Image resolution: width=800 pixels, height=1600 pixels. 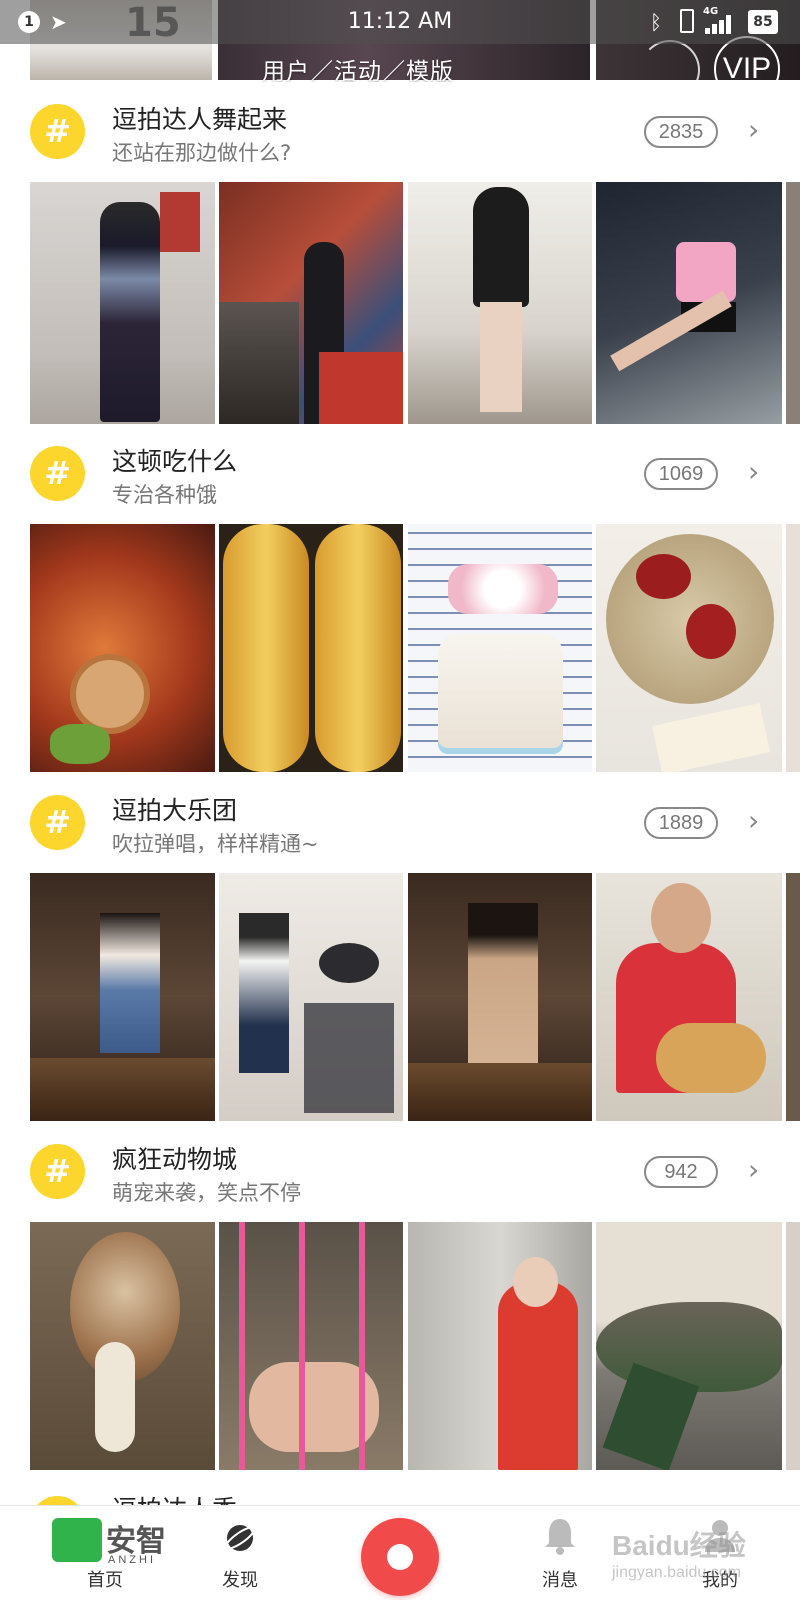 I want to click on watermark: Baidu经验, so click(x=679, y=1545).